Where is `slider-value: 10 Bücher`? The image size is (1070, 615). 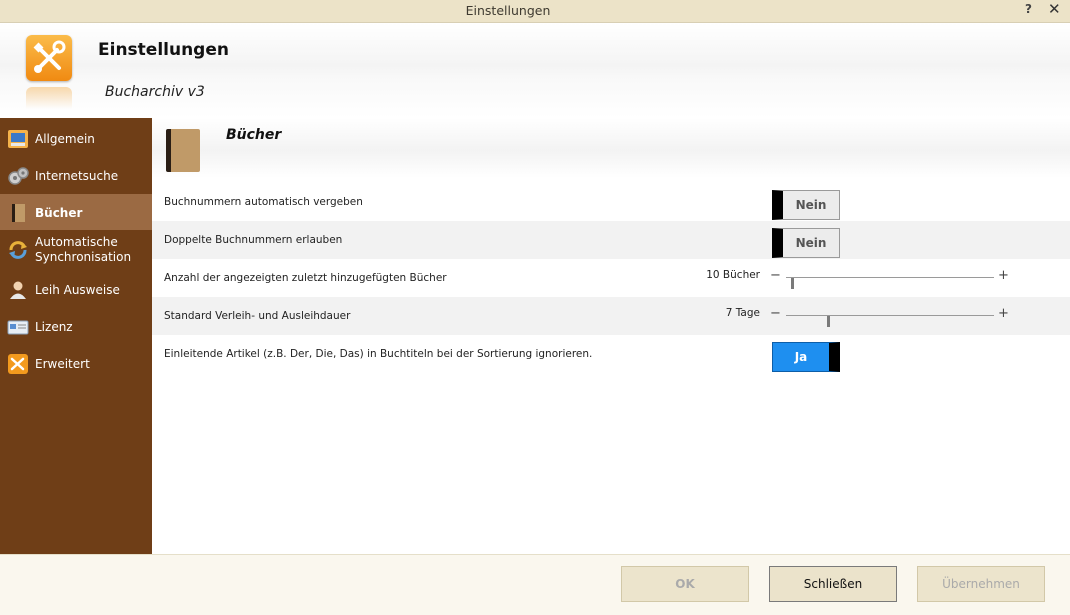
slider-value: 10 Bücher is located at coordinates (733, 275).